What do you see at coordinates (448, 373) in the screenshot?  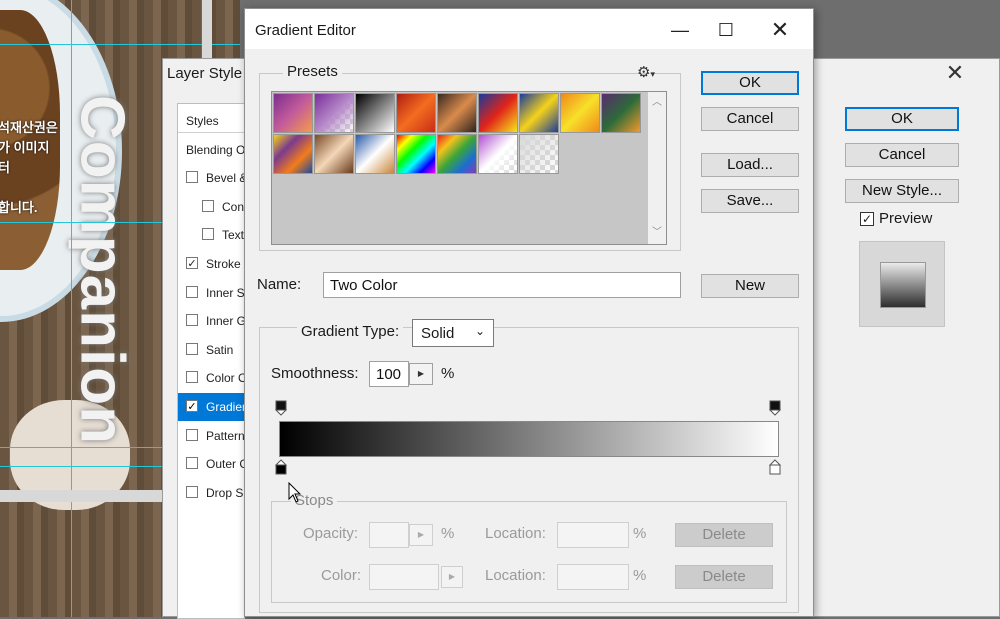 I see `smoothness-unit: %` at bounding box center [448, 373].